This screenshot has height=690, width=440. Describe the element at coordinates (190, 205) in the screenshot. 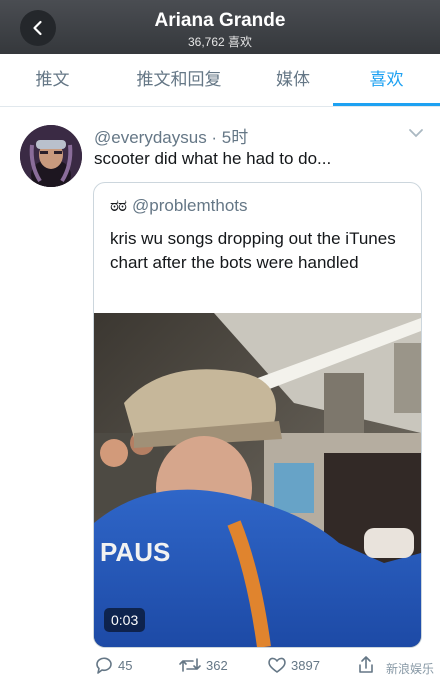

I see `quoted-tweet-handle: @problemthots` at that location.